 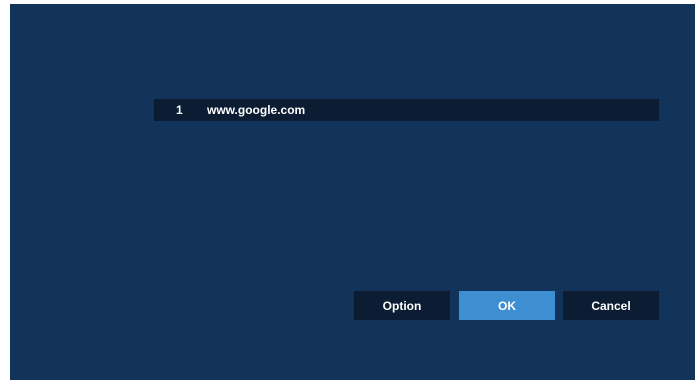 What do you see at coordinates (256, 110) in the screenshot?
I see `list-item-url: www.google.com` at bounding box center [256, 110].